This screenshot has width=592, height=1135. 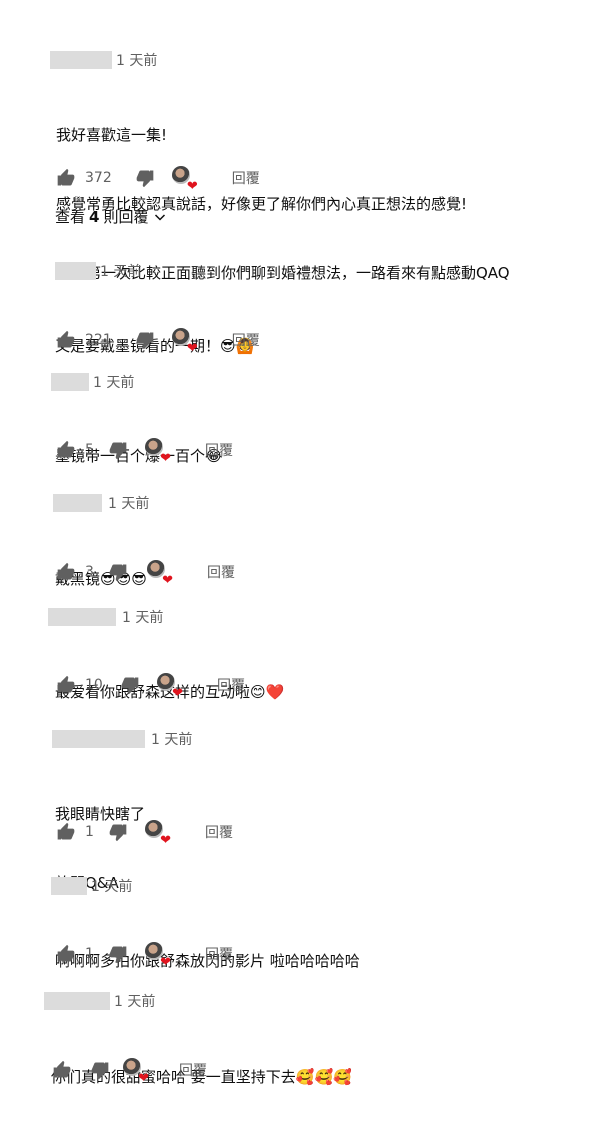 What do you see at coordinates (145, 574) in the screenshot?
I see `comment-actions: 3 ❤ 回覆` at bounding box center [145, 574].